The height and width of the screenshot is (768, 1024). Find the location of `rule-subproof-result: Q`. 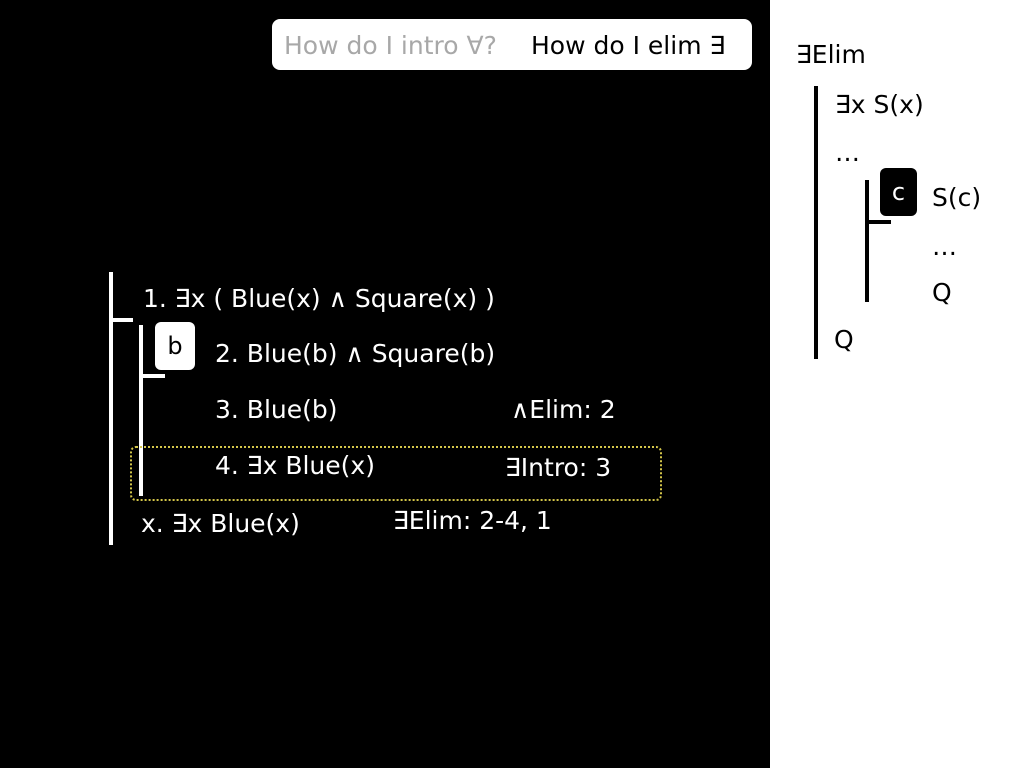

rule-subproof-result: Q is located at coordinates (942, 292).